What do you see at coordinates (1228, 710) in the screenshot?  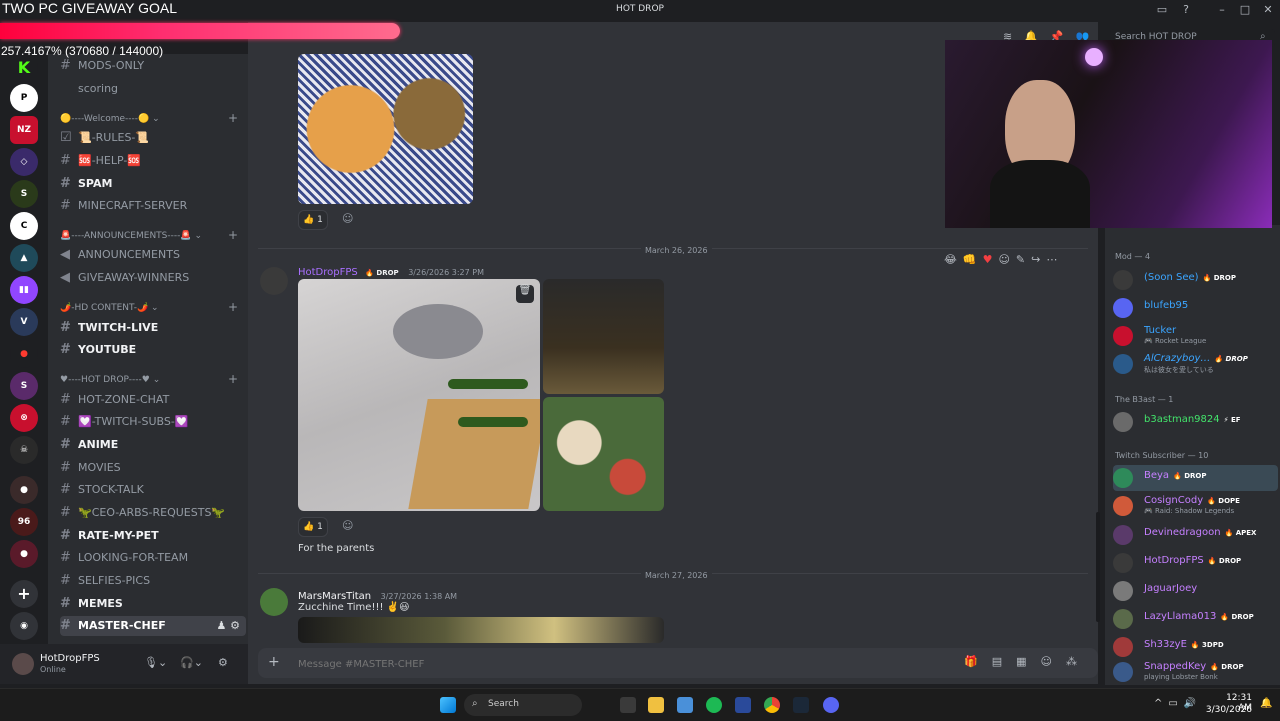 I see `clock-date: 3/30/2026` at bounding box center [1228, 710].